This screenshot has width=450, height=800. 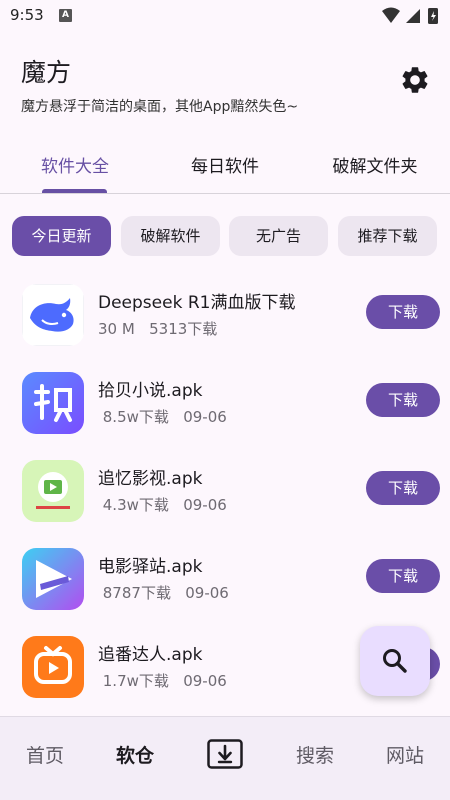 I want to click on signal-icon, so click(x=413, y=16).